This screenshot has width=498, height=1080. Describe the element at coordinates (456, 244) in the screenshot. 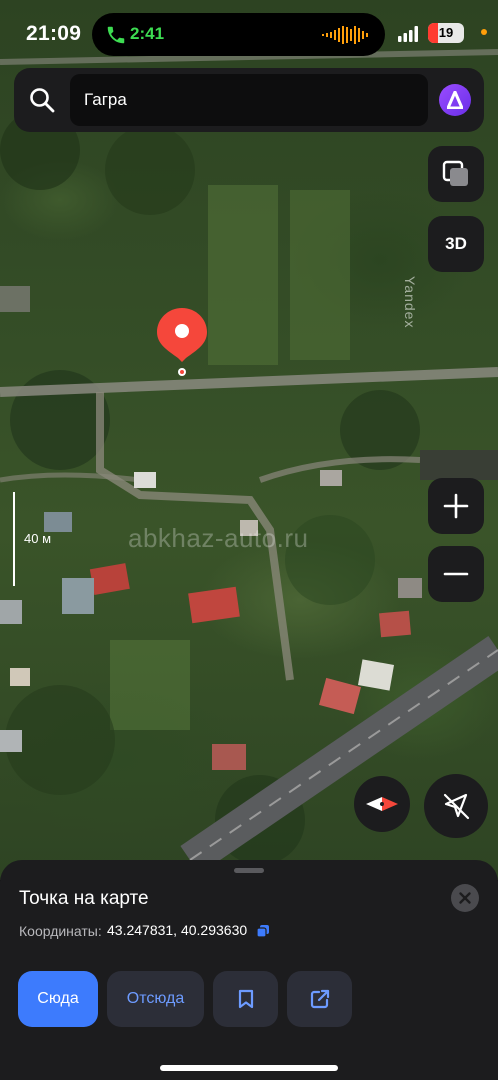

I see `3d-mode-button: 3D` at that location.